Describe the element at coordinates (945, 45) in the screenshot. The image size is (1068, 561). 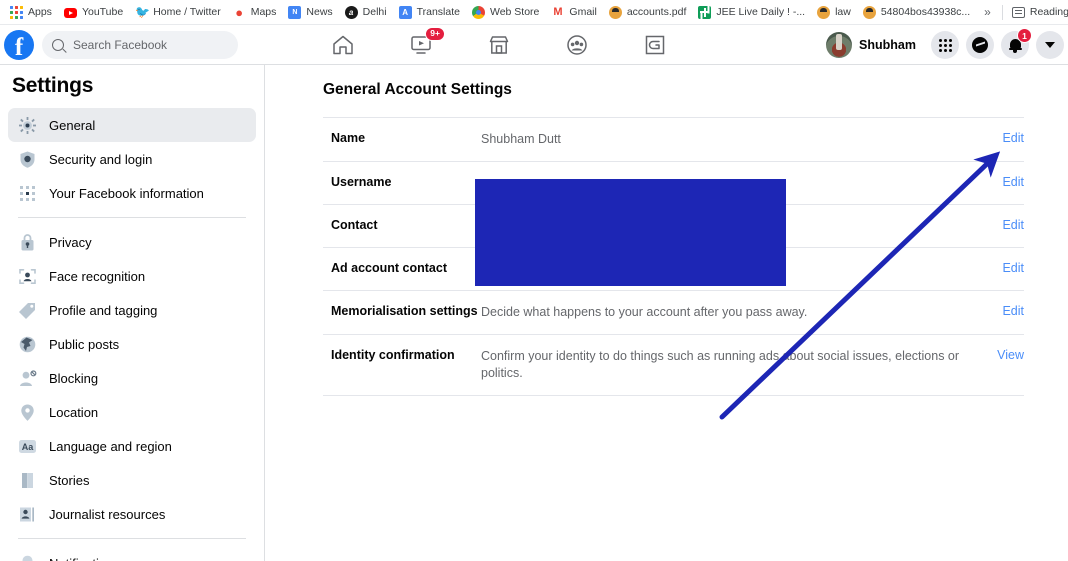
I see `menu-button` at that location.